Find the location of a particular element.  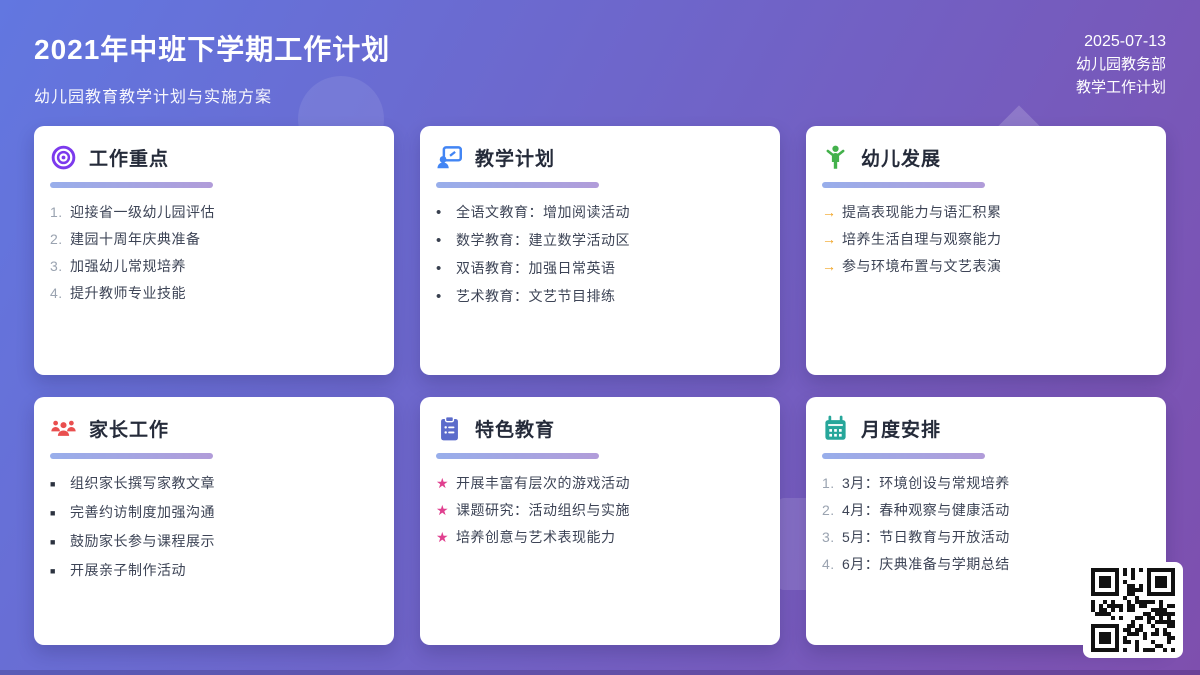

header: 2021年中班下学期工作计划 幼儿园教育教学计划与实施方案 is located at coordinates (212, 67).